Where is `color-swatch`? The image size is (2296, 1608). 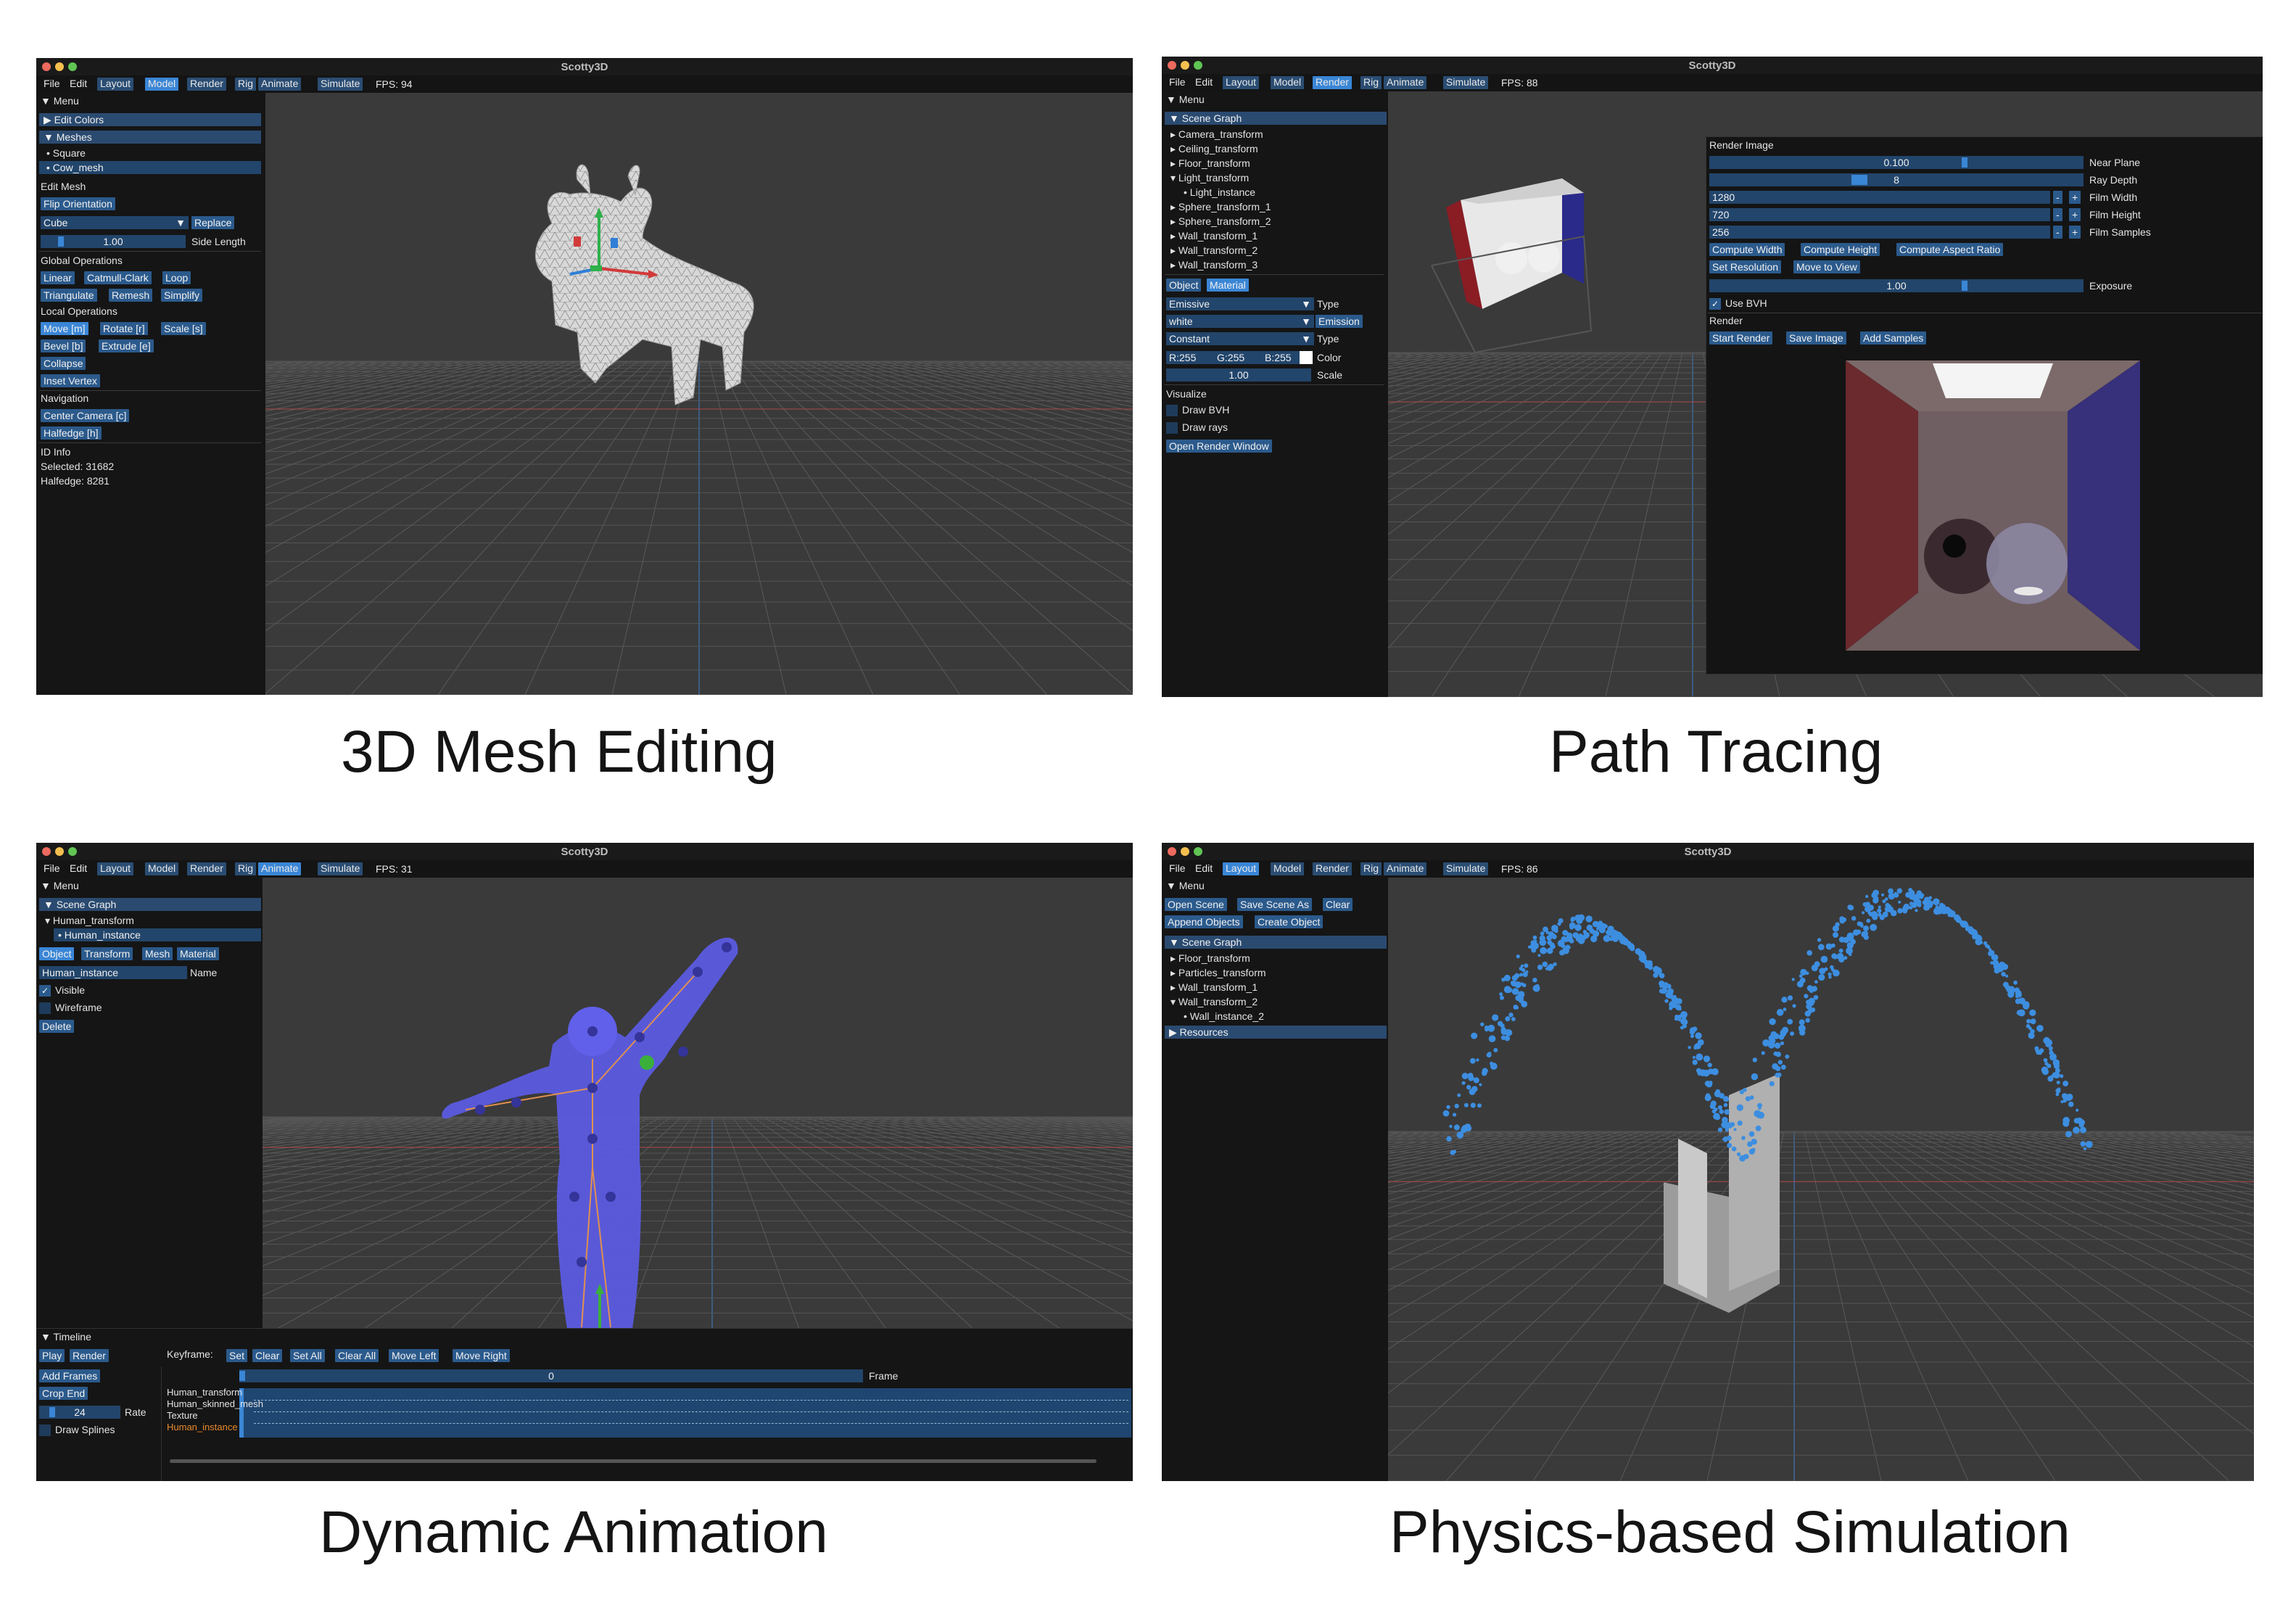 color-swatch is located at coordinates (1306, 357).